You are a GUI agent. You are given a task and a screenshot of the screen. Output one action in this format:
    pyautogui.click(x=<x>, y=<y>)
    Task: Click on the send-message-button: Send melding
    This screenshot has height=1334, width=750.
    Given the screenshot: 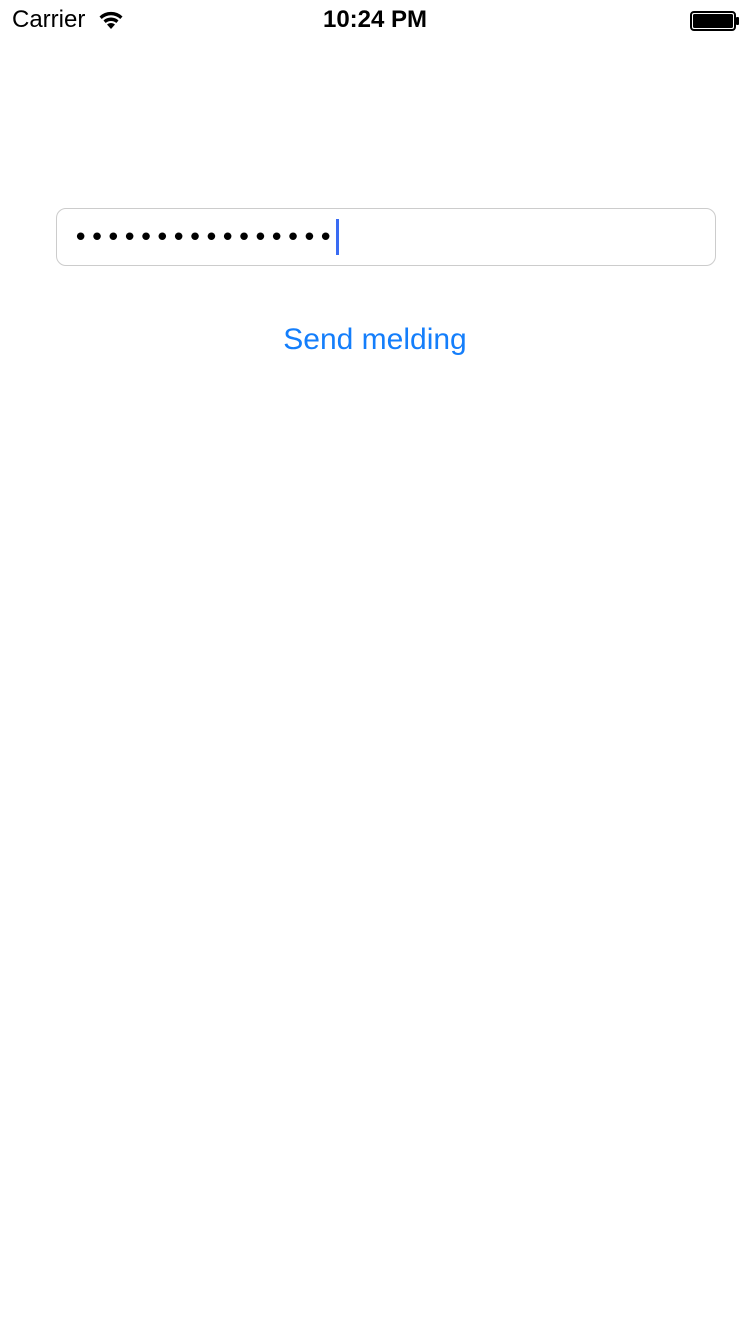 What is the action you would take?
    pyautogui.click(x=375, y=340)
    